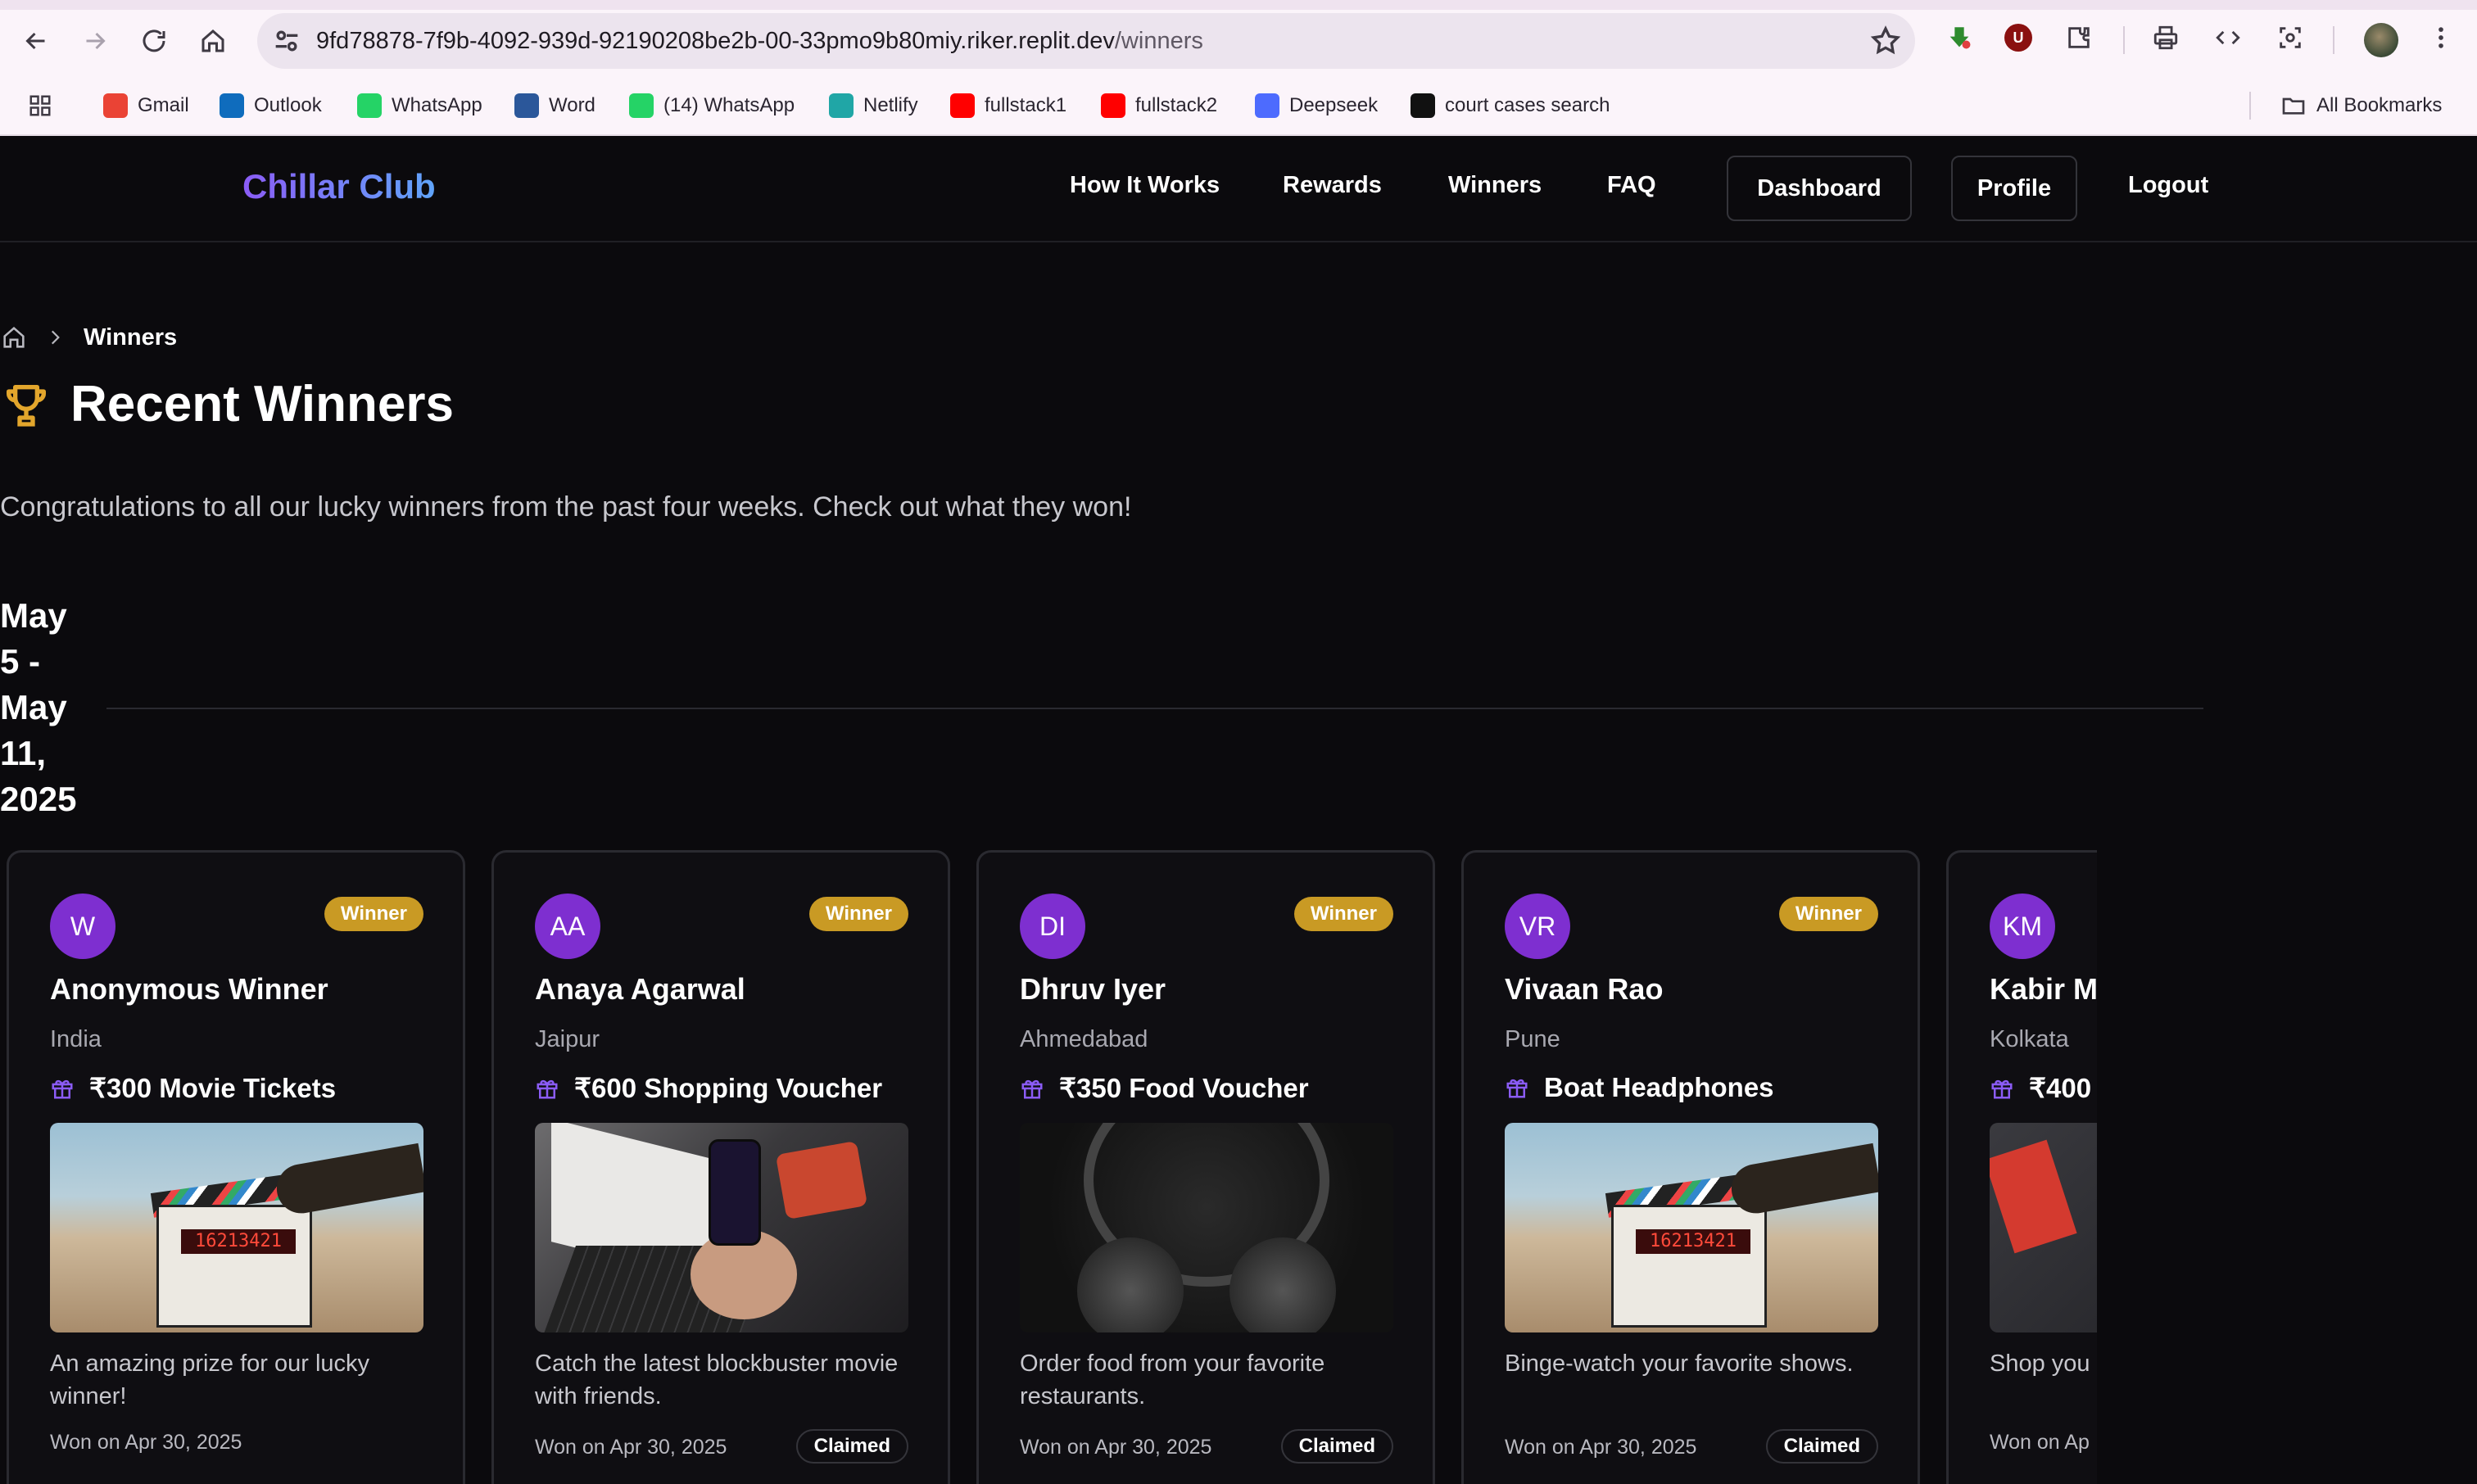 The height and width of the screenshot is (1484, 2477). I want to click on bookmark-star-icon, so click(1885, 41).